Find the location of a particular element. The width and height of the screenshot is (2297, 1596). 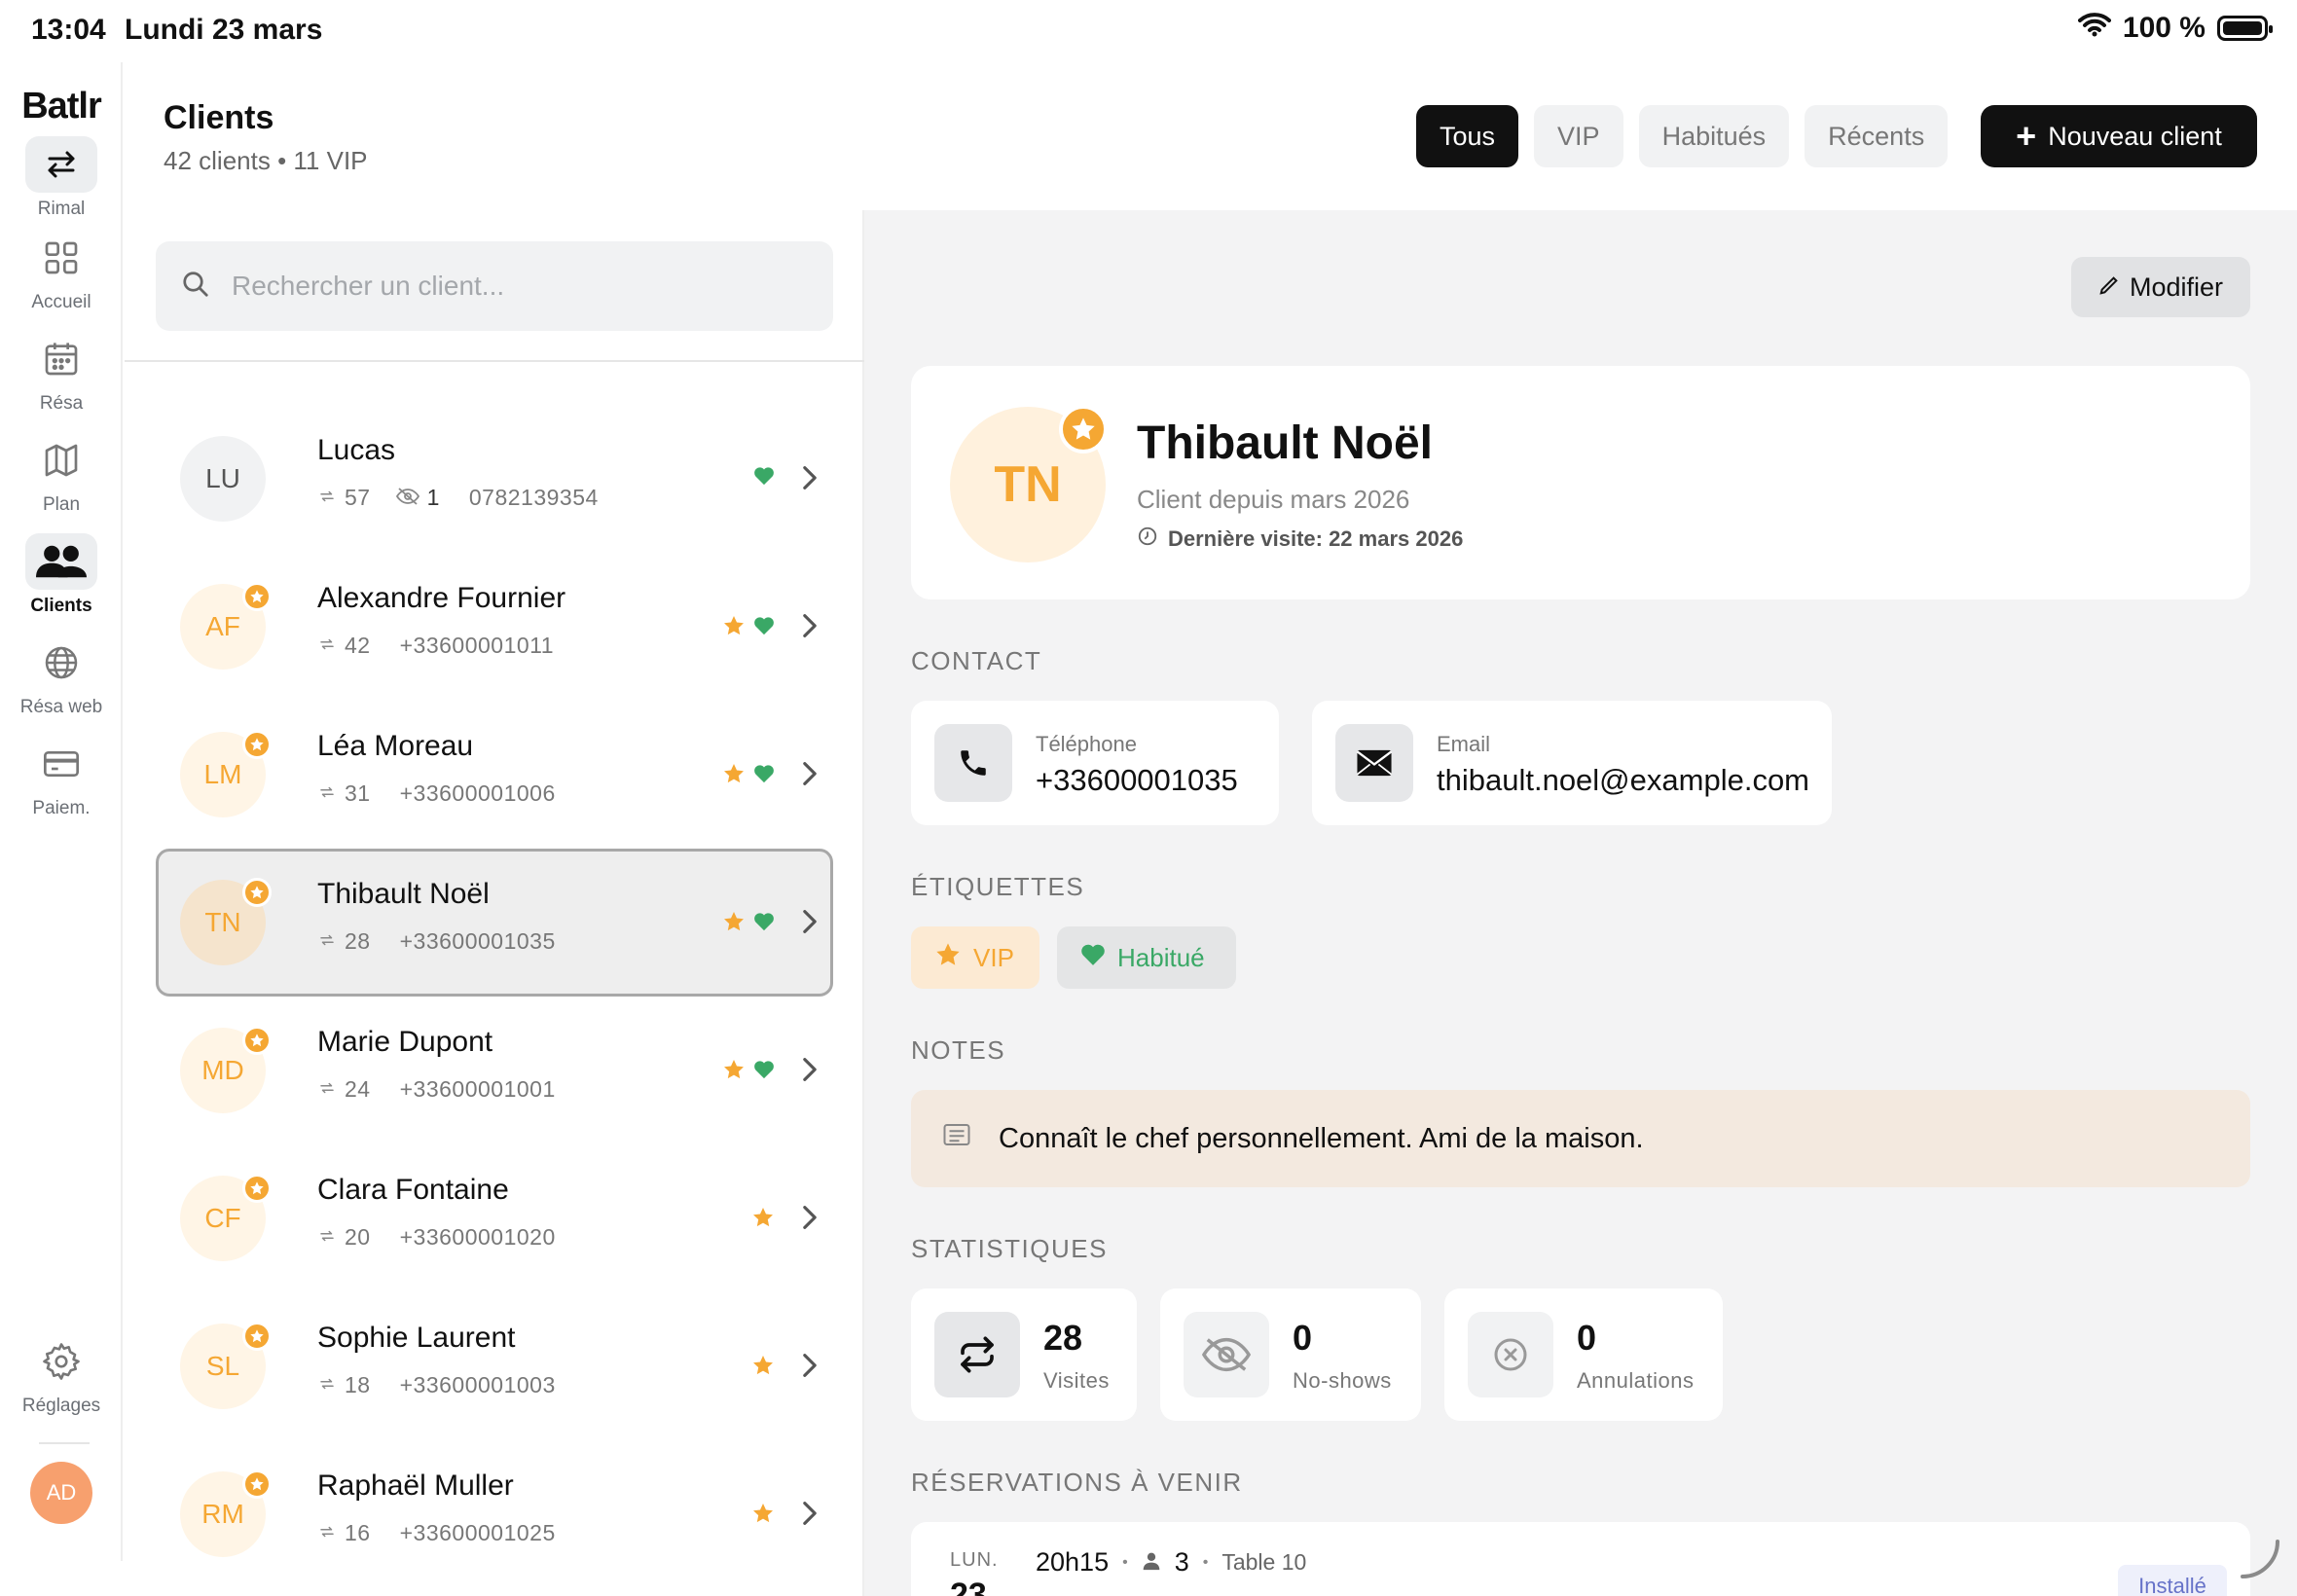

section-title-tags: ÉTIQUETTES is located at coordinates (998, 886).